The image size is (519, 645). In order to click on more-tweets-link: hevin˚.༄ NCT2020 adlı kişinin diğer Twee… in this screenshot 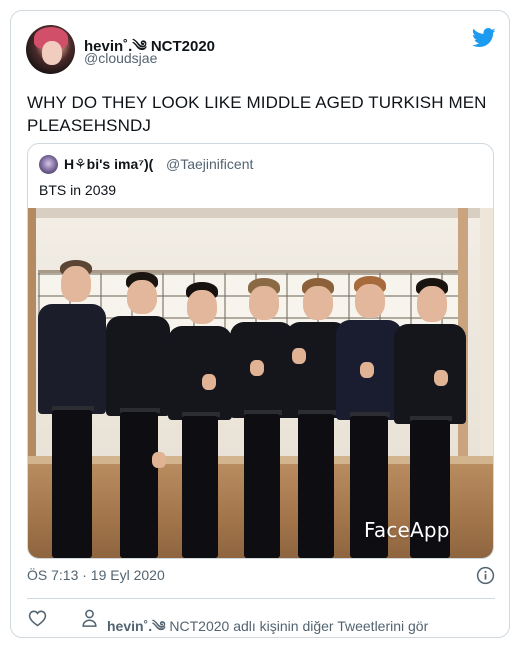, I will do `click(268, 623)`.